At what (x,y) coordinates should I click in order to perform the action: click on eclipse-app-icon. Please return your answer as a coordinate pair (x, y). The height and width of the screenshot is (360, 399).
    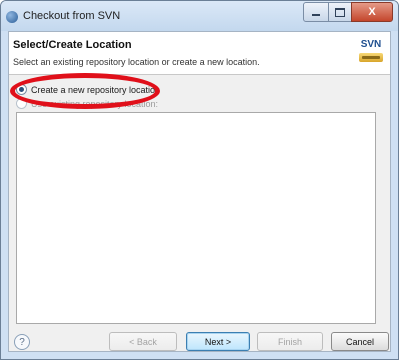
    Looking at the image, I should click on (12, 17).